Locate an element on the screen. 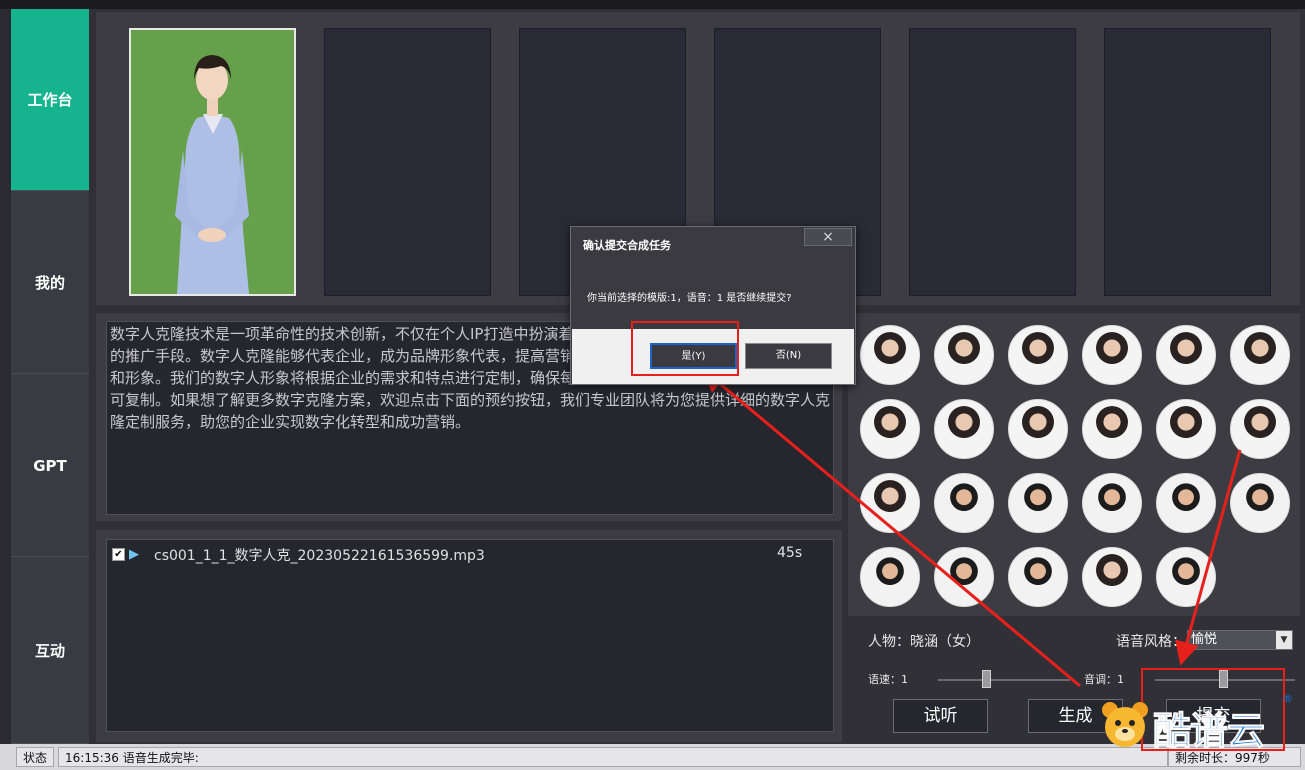 This screenshot has width=1305, height=770. dialog-message: 你当前选择的模版:1，语音：1 是否继续提交? is located at coordinates (689, 298).